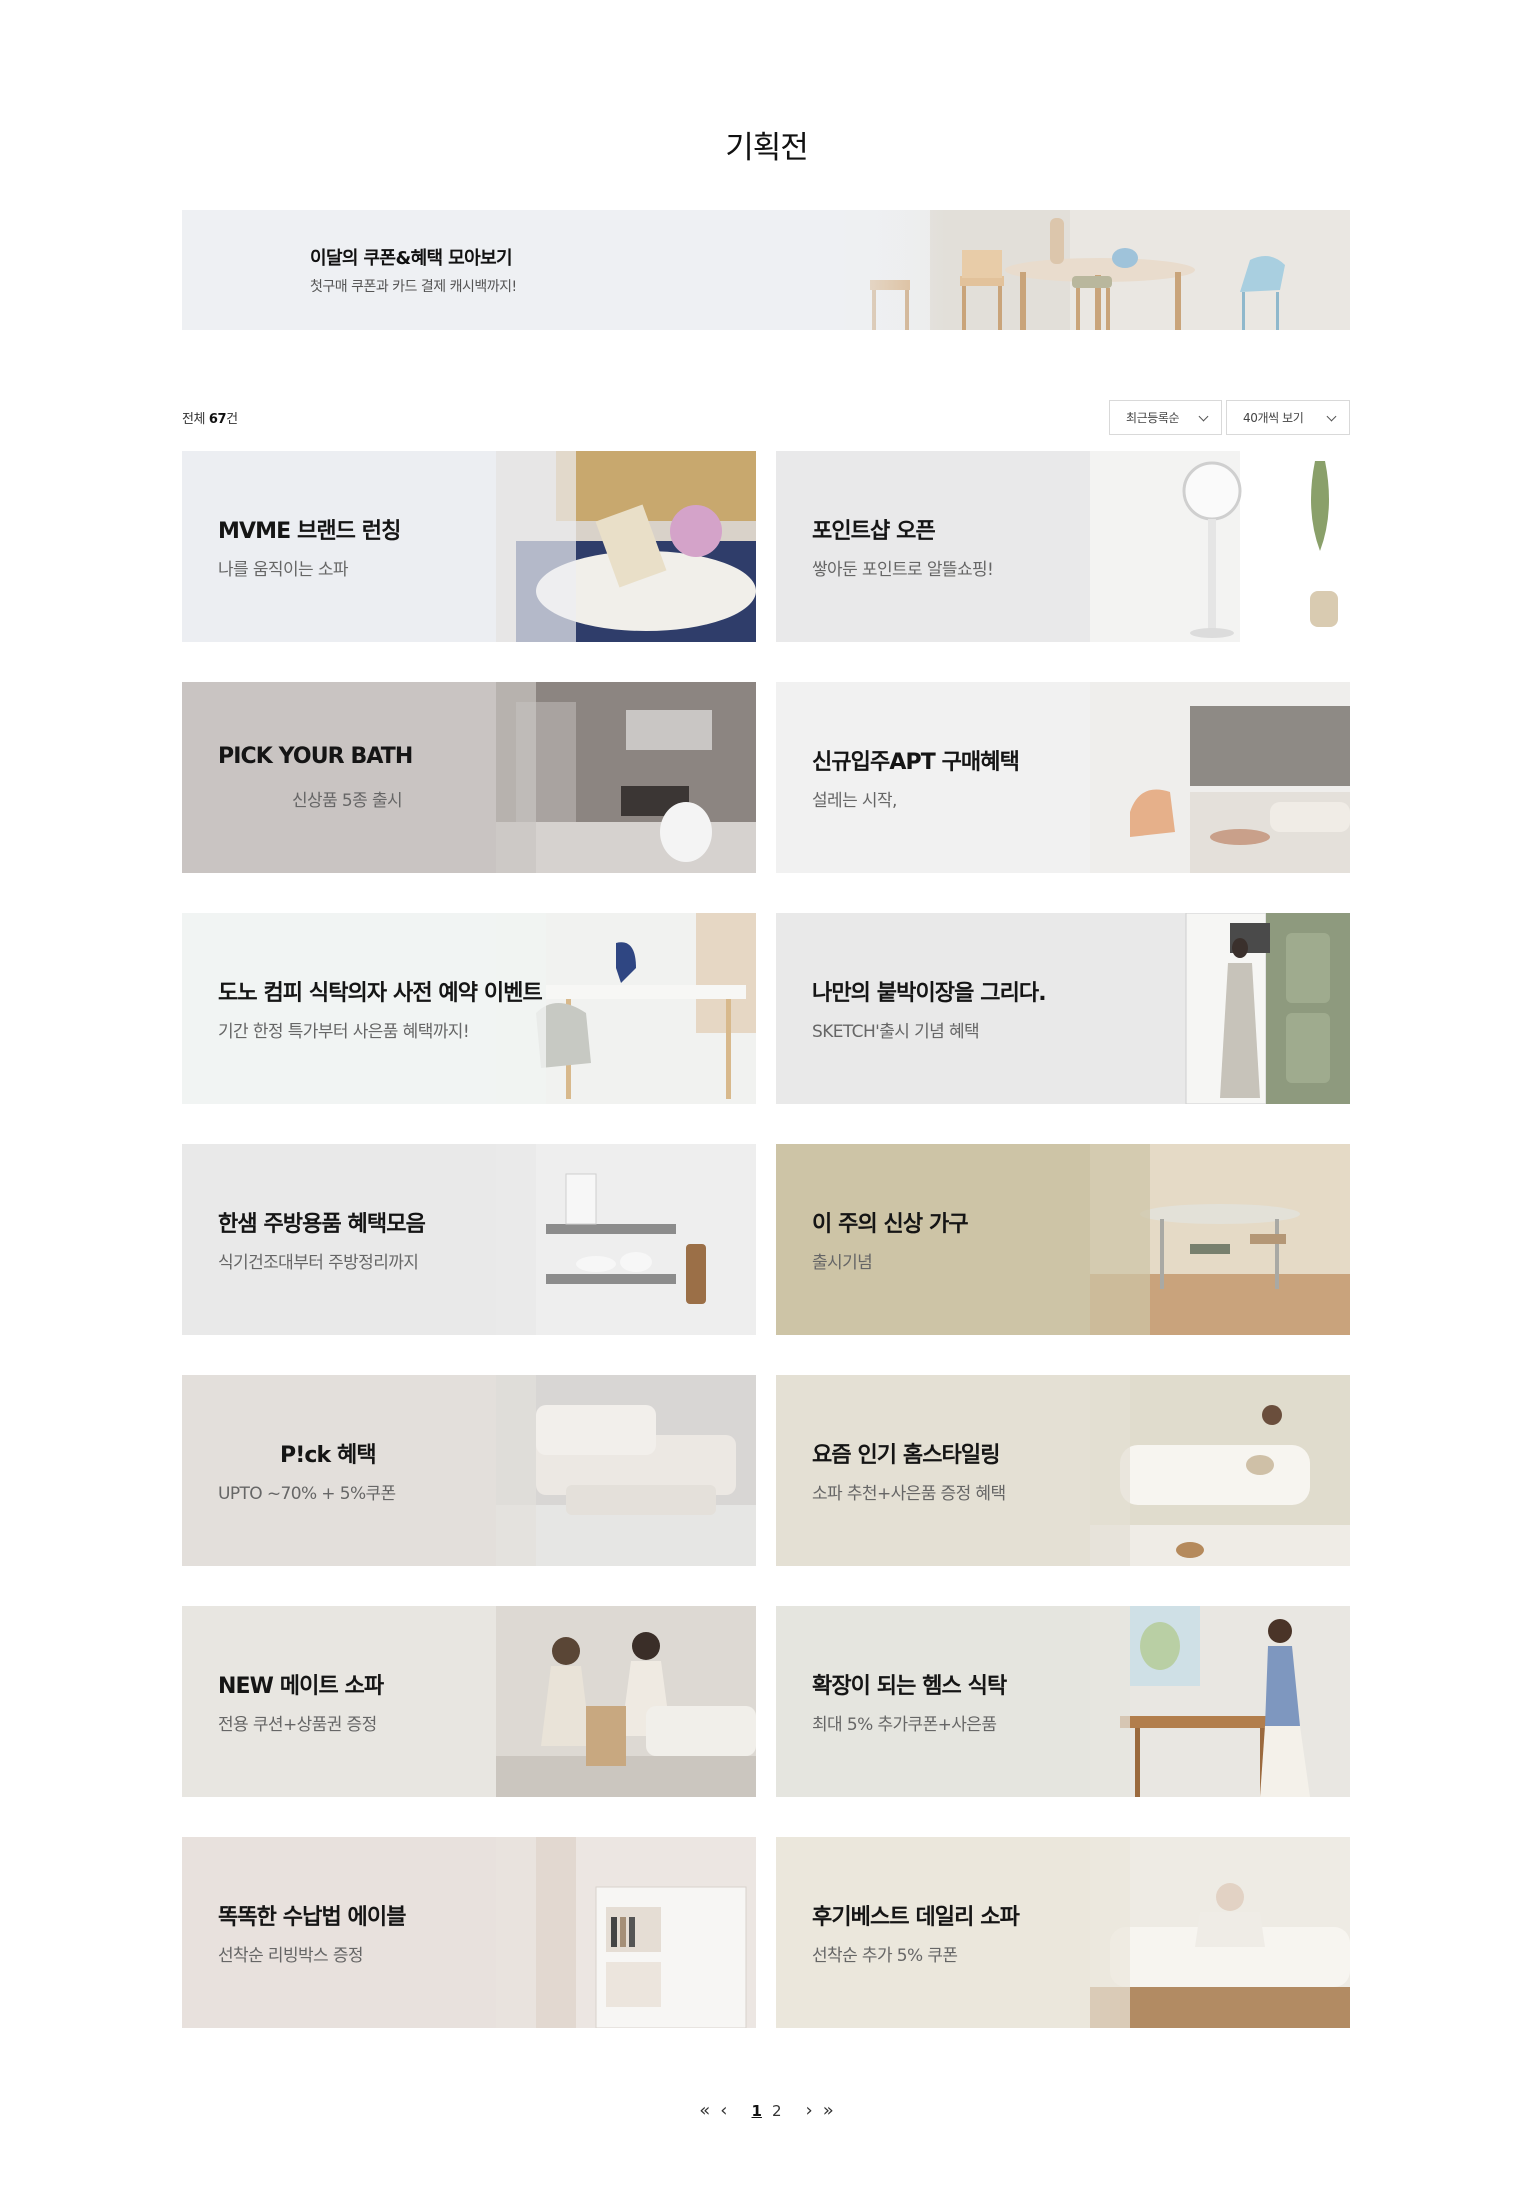 This screenshot has height=2200, width=1533. What do you see at coordinates (916, 762) in the screenshot?
I see `promotion-title: 신규입주APT 구매혜택` at bounding box center [916, 762].